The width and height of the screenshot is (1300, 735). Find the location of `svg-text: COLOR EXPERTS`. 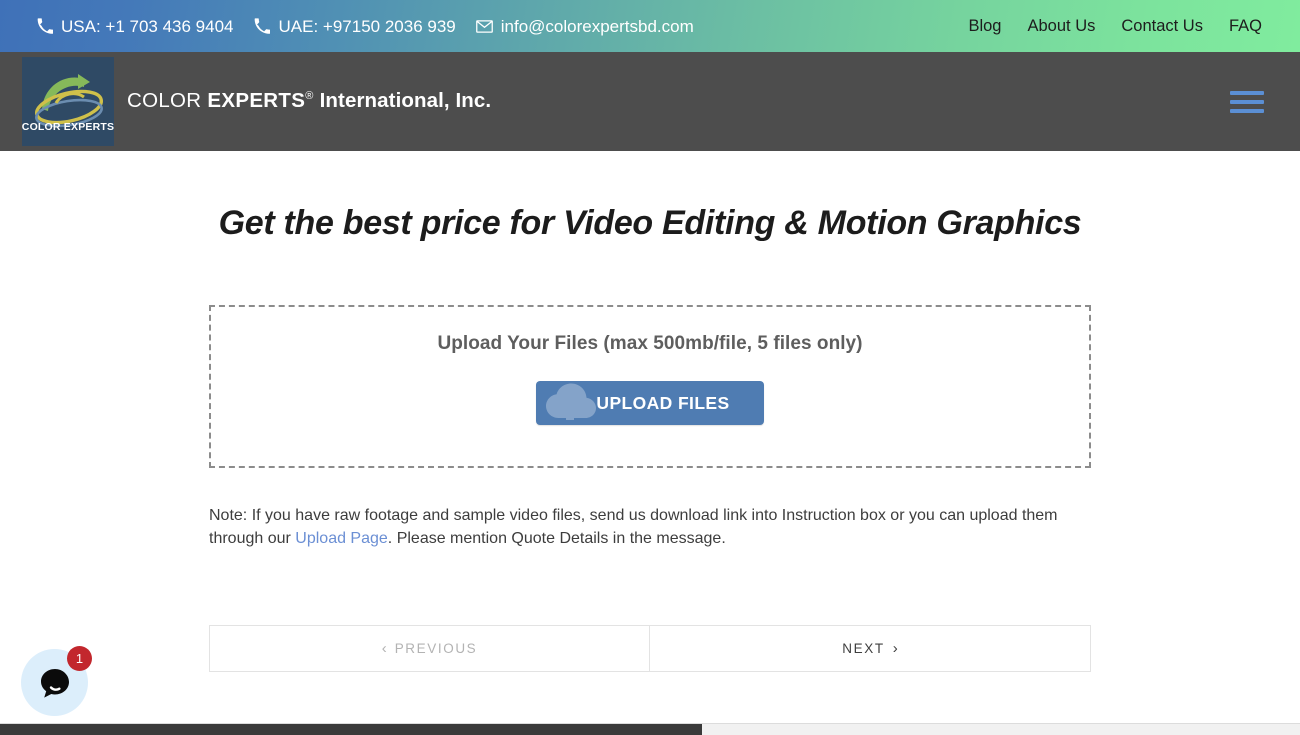

svg-text: COLOR EXPERTS is located at coordinates (68, 127).